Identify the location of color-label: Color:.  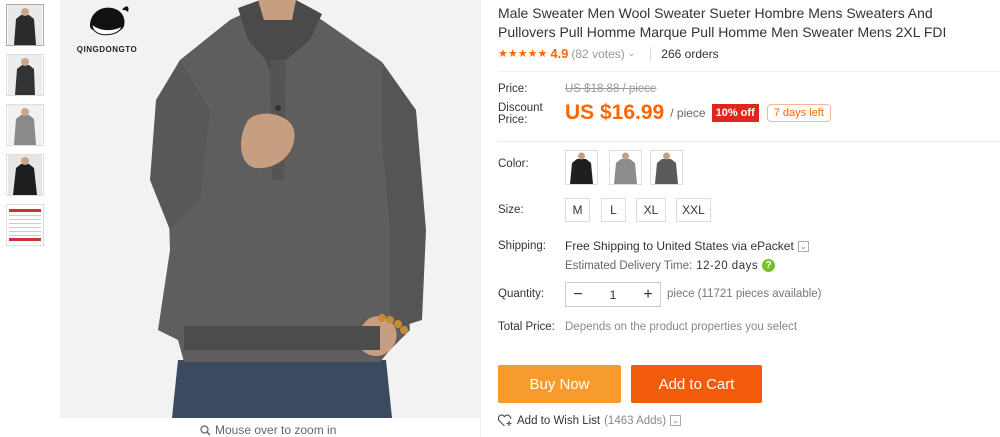
(513, 164).